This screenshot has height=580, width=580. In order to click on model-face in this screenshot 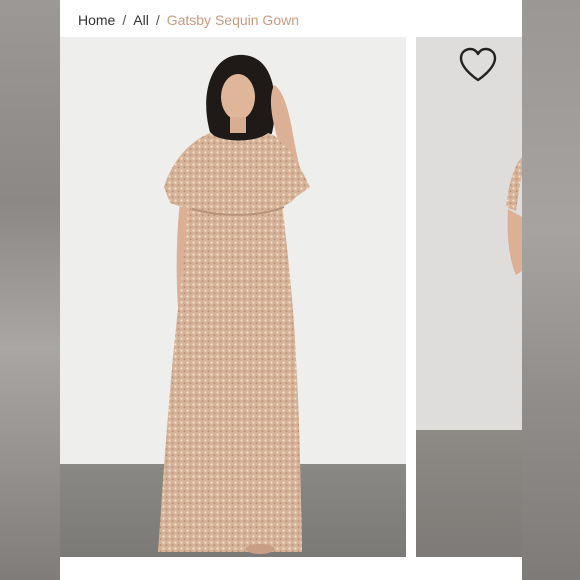, I will do `click(238, 97)`.